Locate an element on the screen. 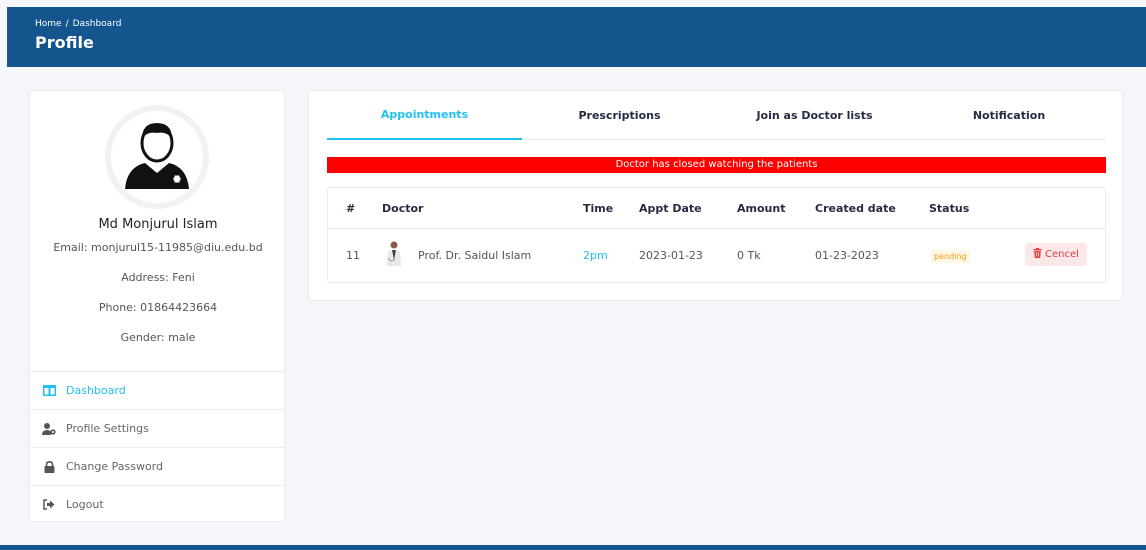 The image size is (1146, 550). breadcrumb: Home / Dashboard is located at coordinates (576, 24).